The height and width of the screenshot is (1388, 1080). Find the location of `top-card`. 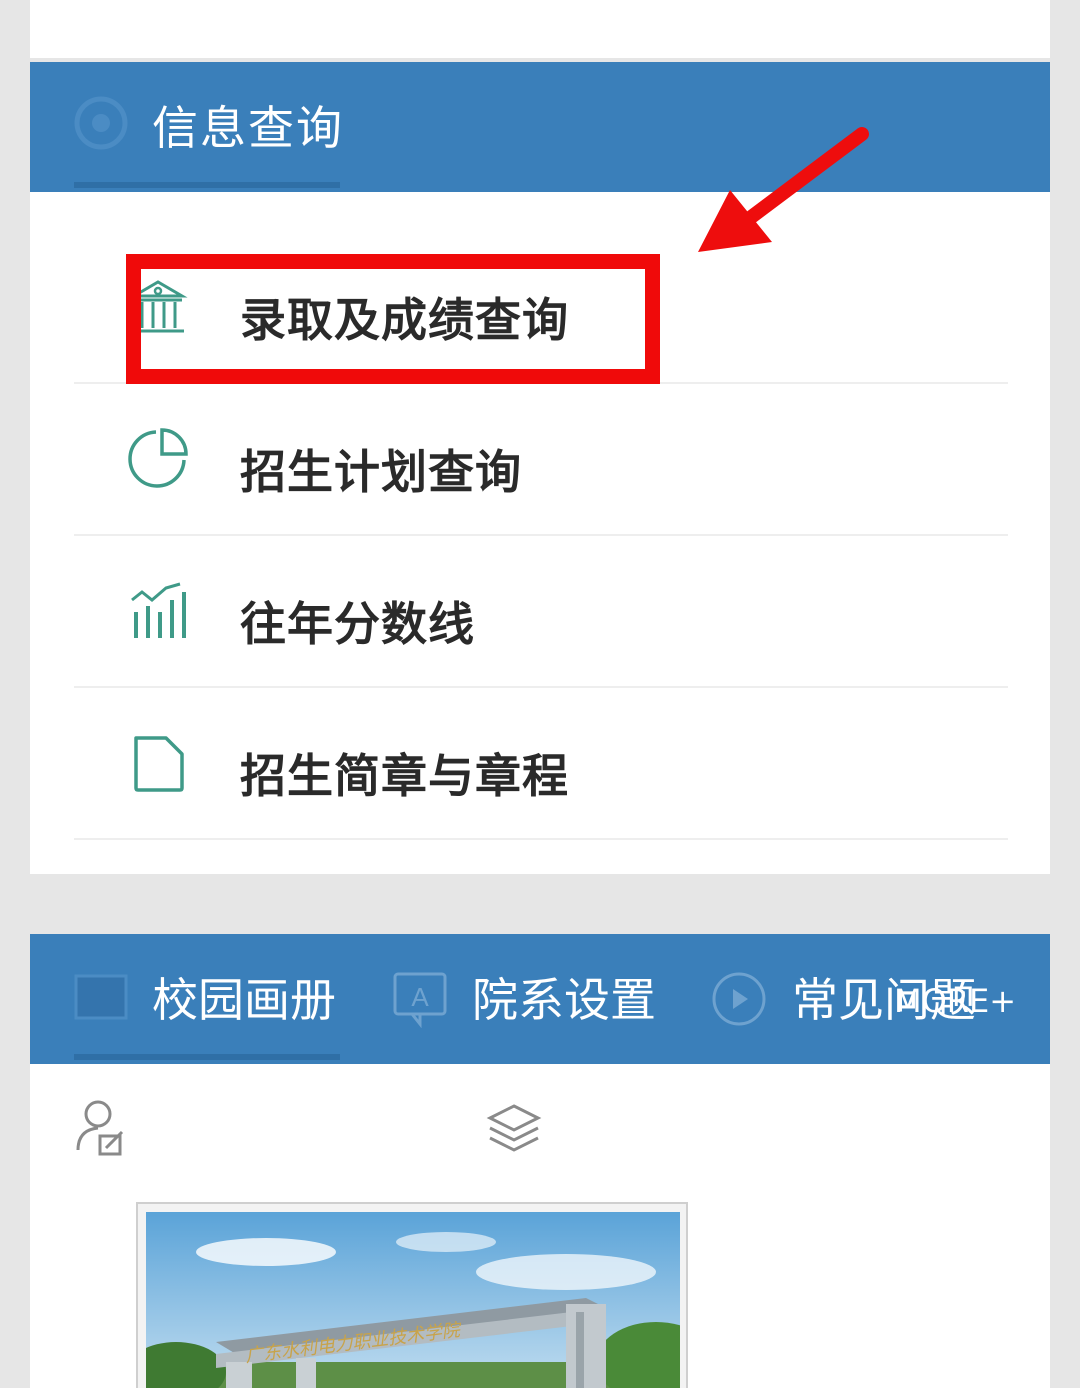

top-card is located at coordinates (540, 29).